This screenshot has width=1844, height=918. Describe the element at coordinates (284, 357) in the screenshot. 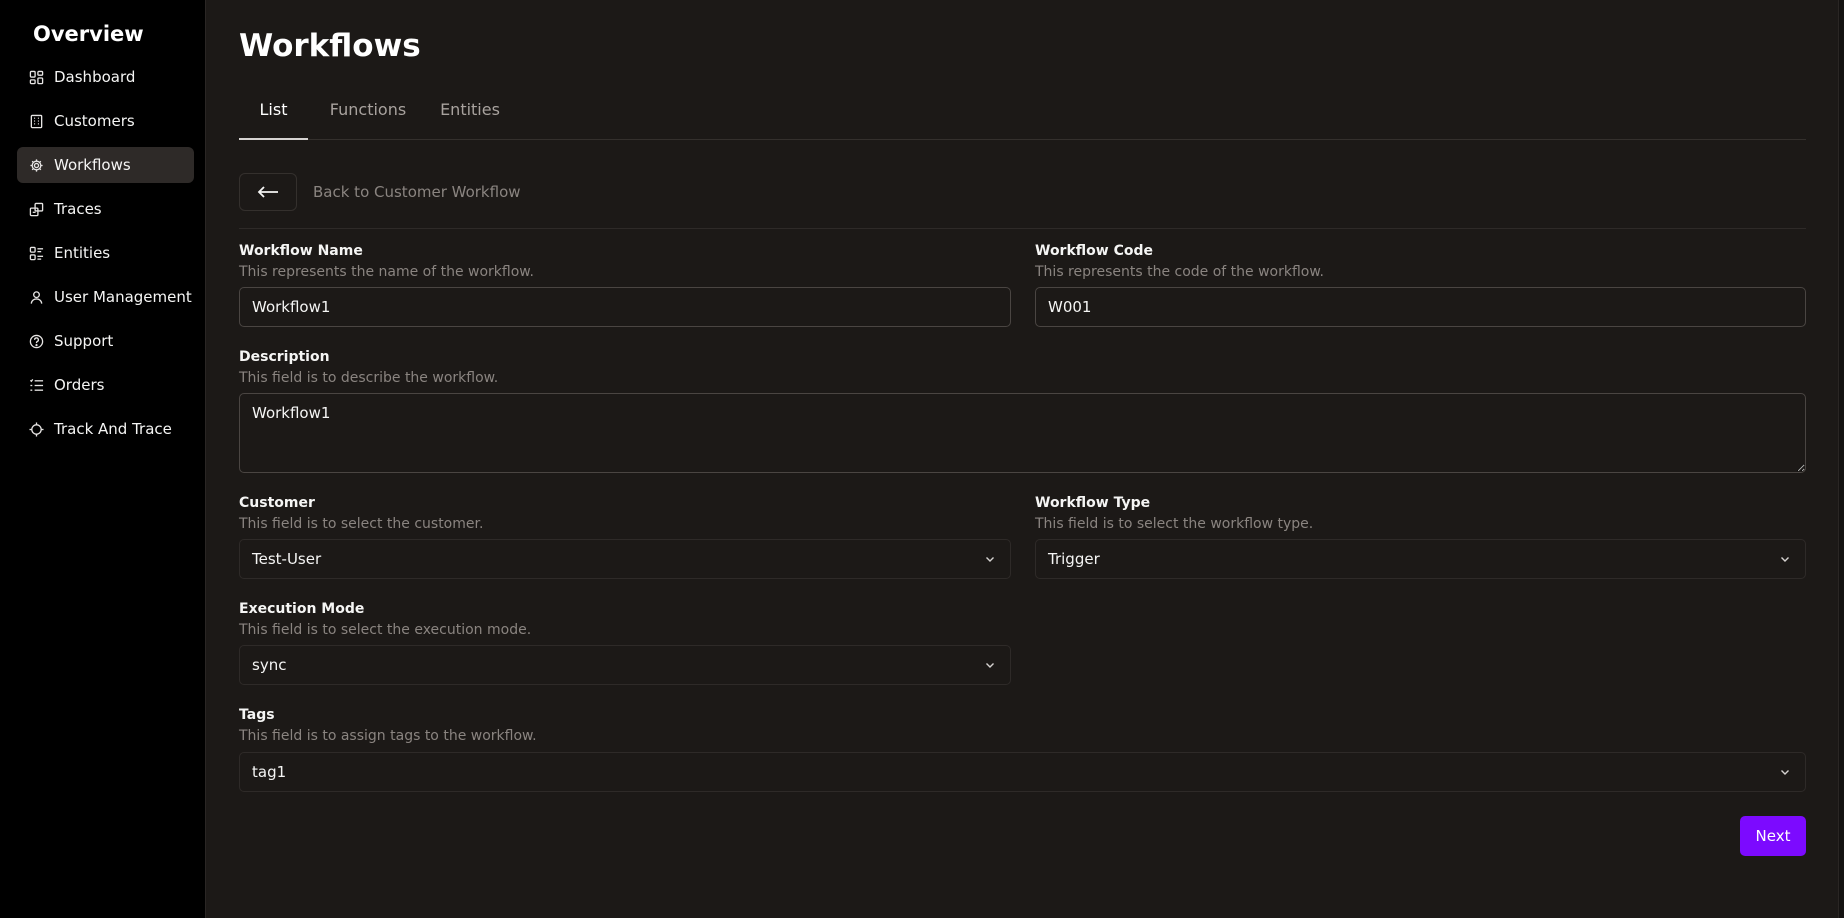

I see `description-label: Description` at that location.